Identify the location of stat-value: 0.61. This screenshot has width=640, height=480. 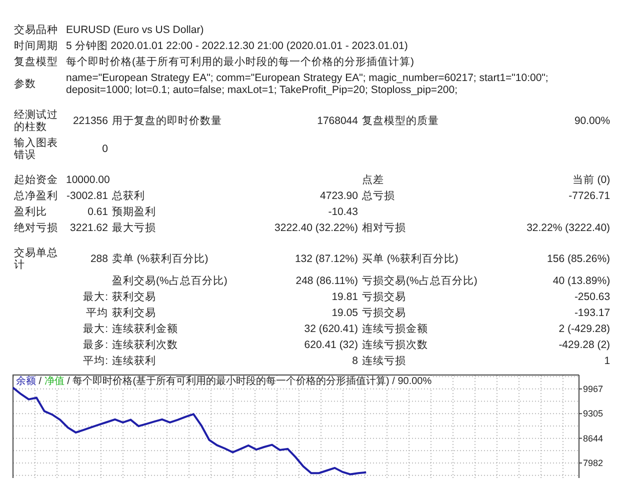
(98, 212).